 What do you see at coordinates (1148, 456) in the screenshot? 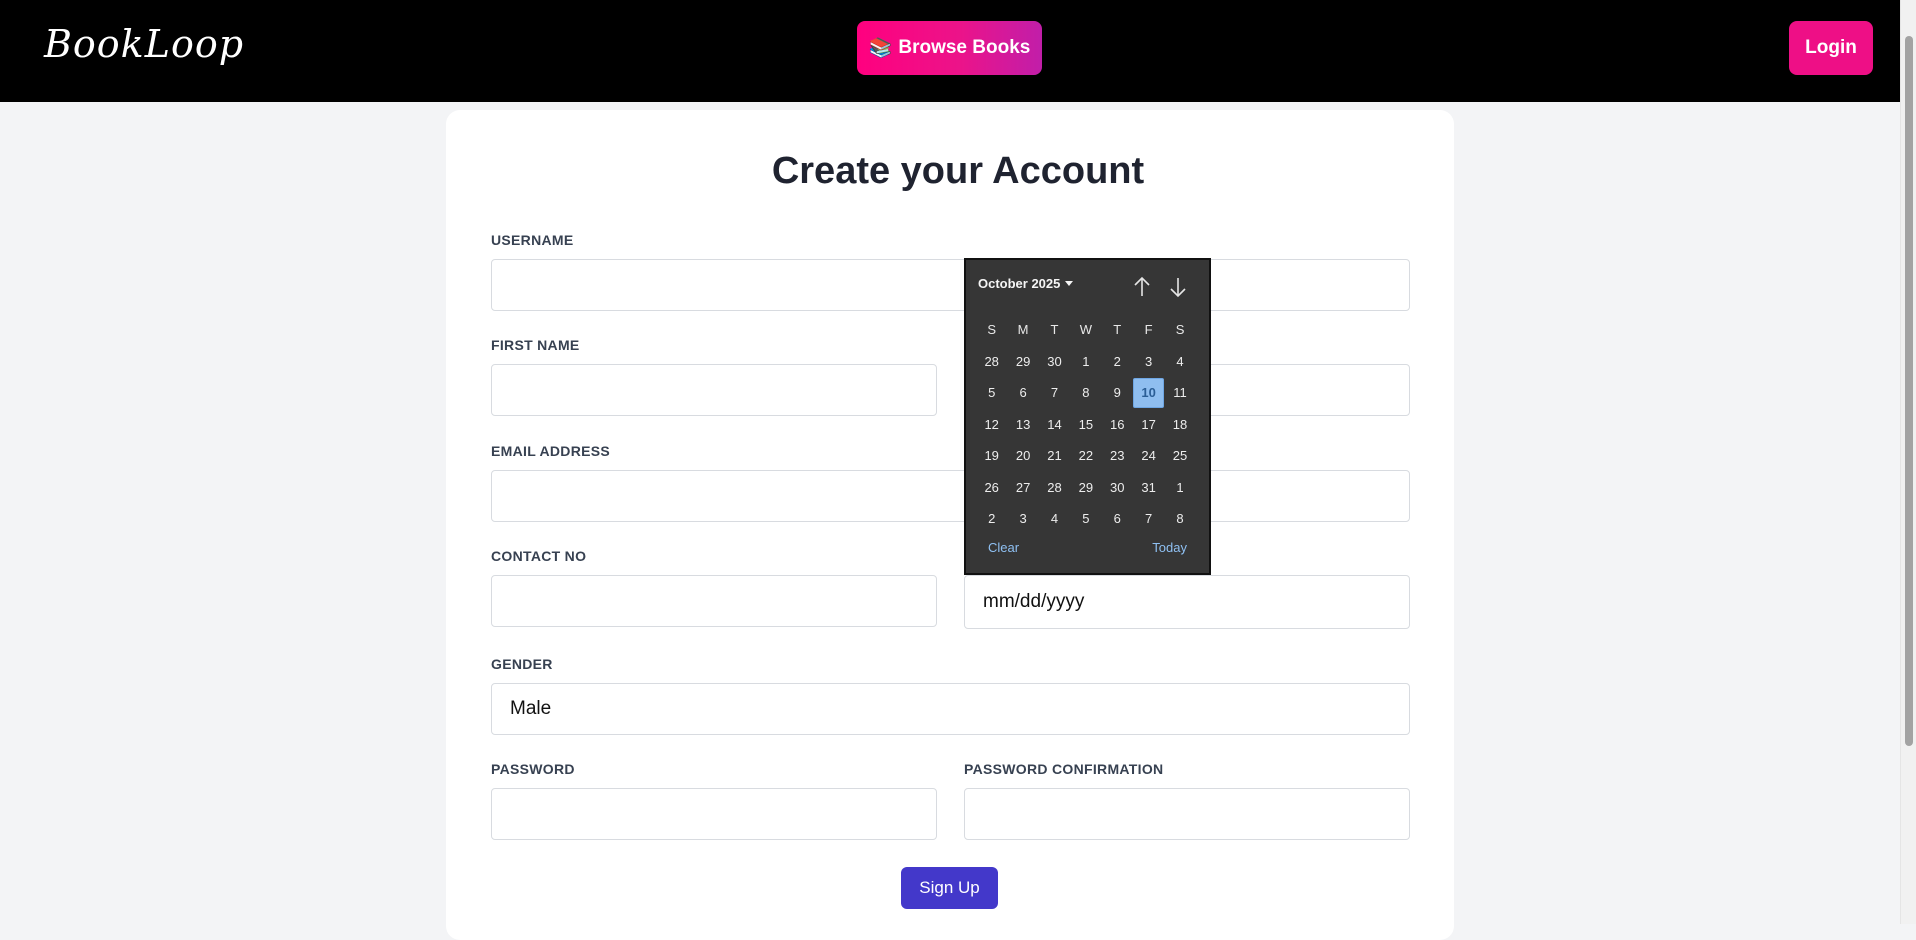
I see `calendar-day: 24` at bounding box center [1148, 456].